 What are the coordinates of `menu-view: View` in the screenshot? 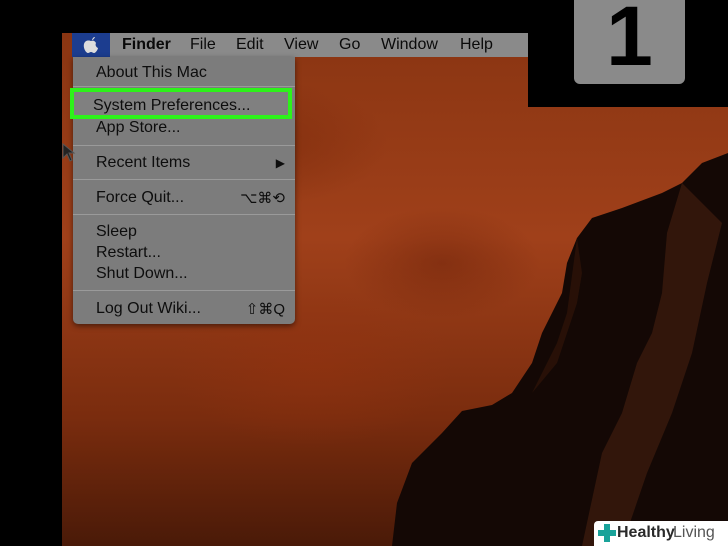 It's located at (301, 45).